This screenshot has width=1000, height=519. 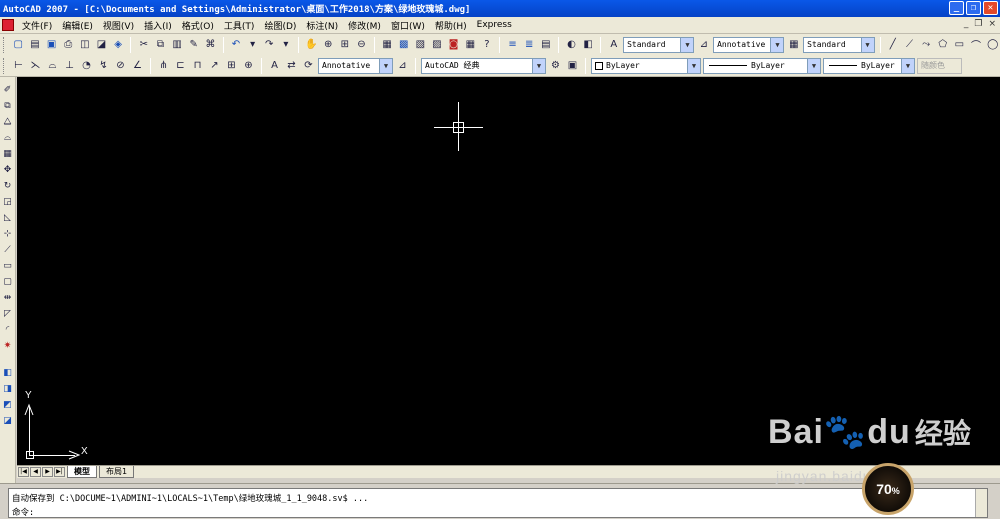 What do you see at coordinates (198, 25) in the screenshot?
I see `menu-format: 格式(O)` at bounding box center [198, 25].